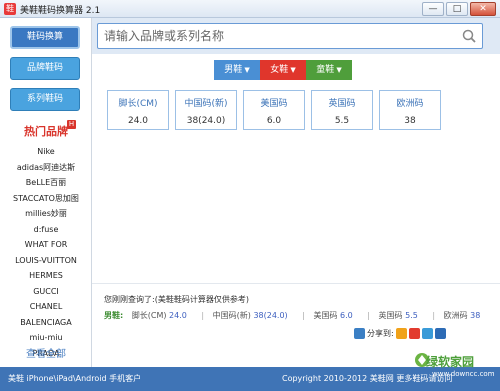 The height and width of the screenshot is (391, 500). Describe the element at coordinates (274, 121) in the screenshot. I see `card-value: 6.0` at that location.